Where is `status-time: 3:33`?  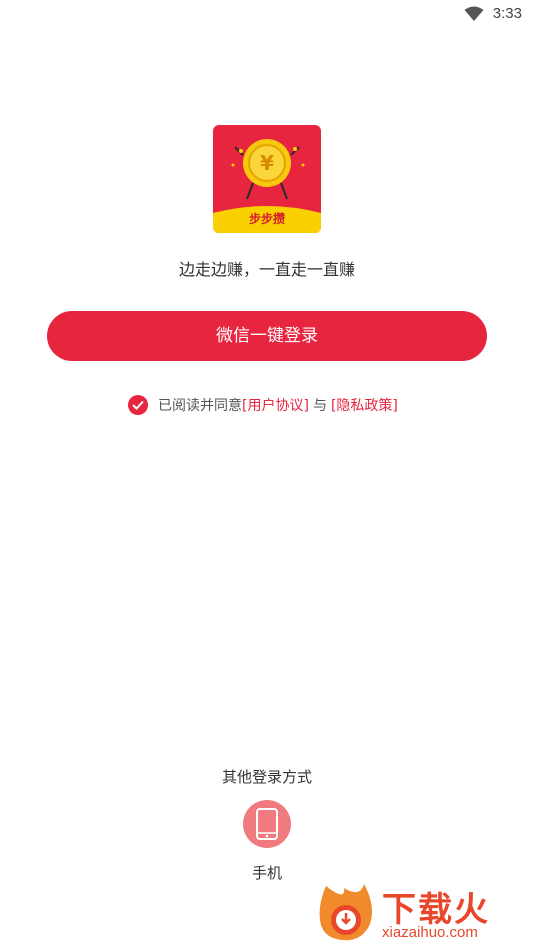
status-time: 3:33 is located at coordinates (507, 13).